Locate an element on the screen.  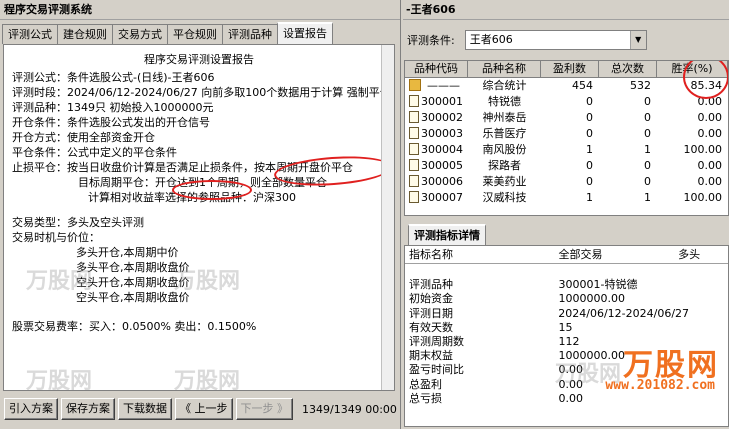
cell-code: 300002 is located at coordinates (436, 118).